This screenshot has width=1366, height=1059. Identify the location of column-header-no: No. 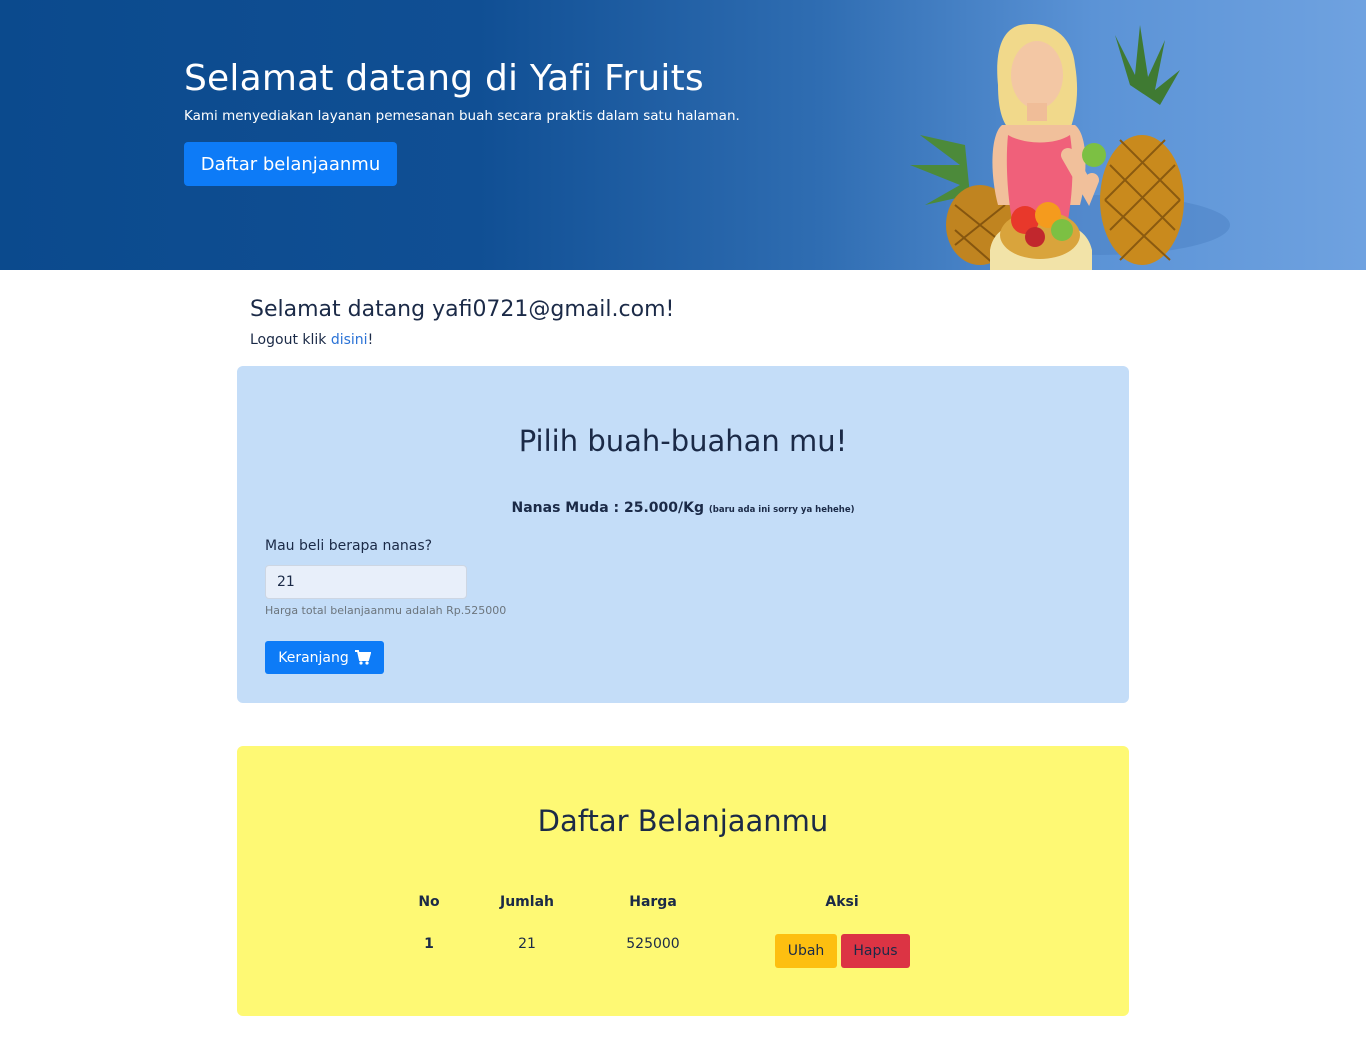
(429, 902).